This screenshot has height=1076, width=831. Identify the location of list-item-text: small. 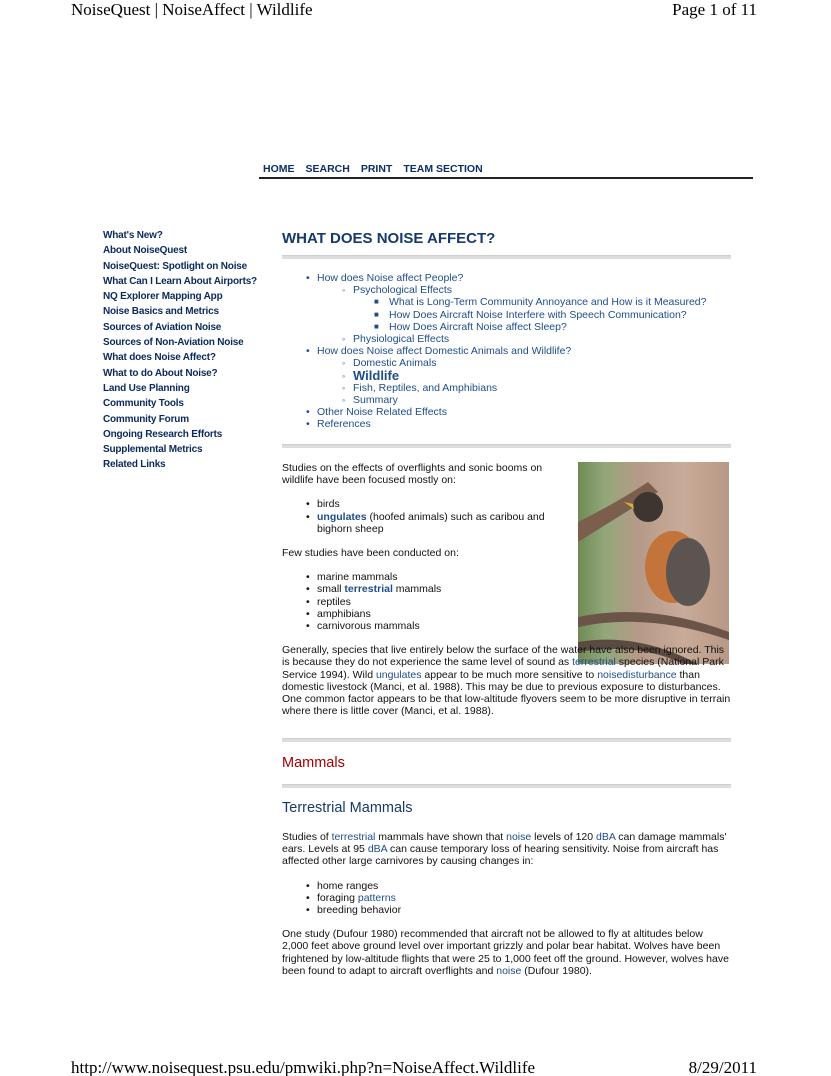
(331, 589).